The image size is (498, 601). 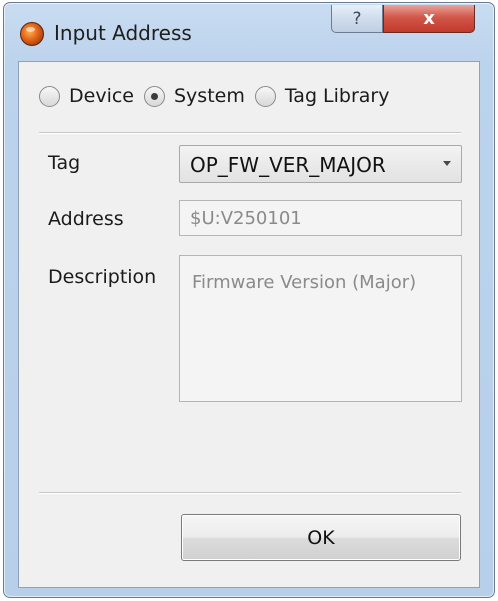 I want to click on description-field: Firmware Version (Major), so click(x=320, y=328).